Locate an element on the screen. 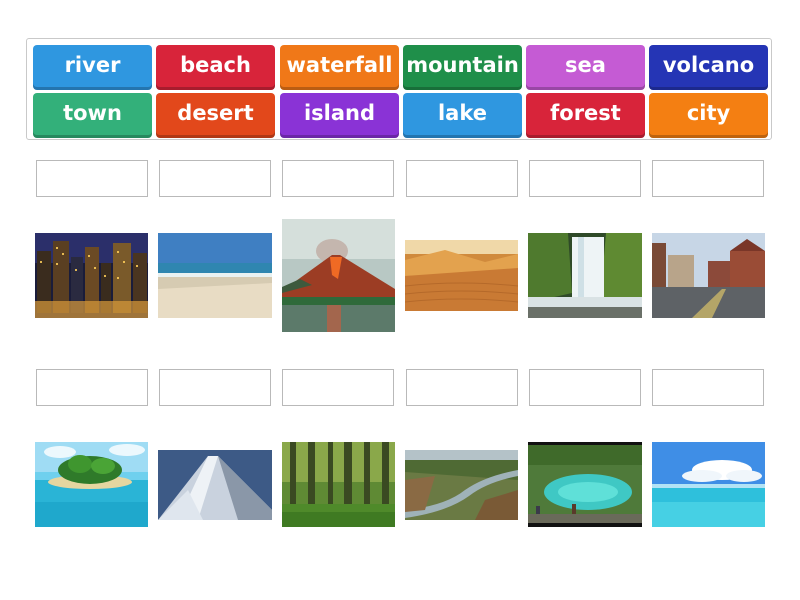 The width and height of the screenshot is (800, 600). word-tile-beach: beach is located at coordinates (215, 67).